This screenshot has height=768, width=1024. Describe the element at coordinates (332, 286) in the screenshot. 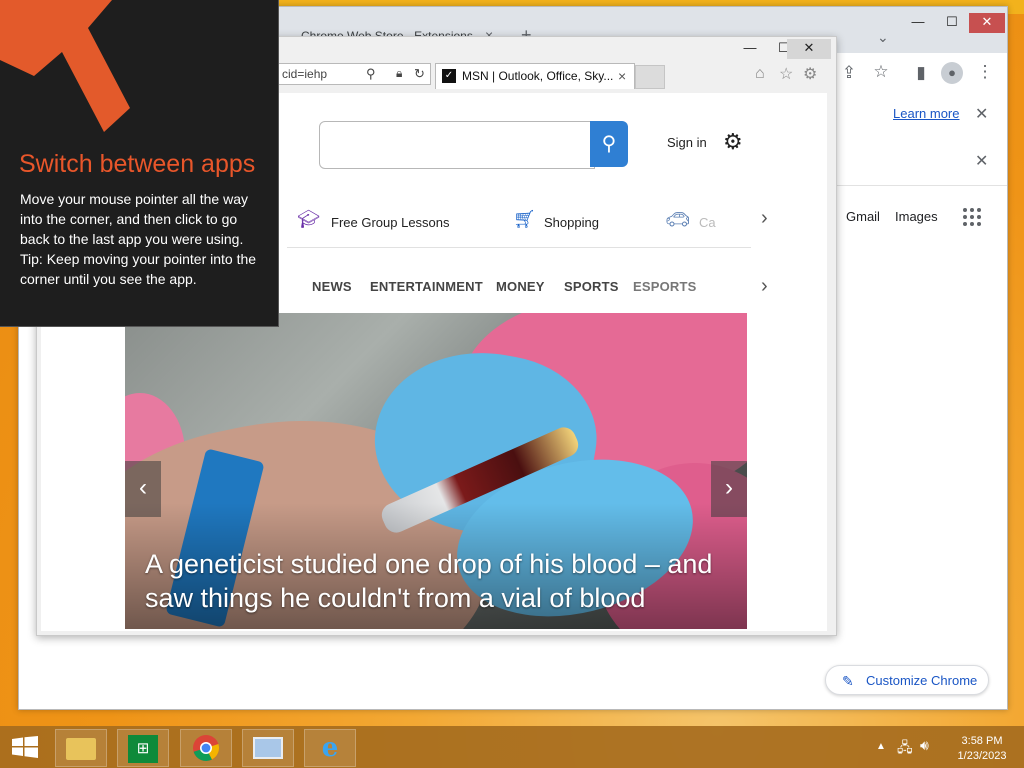

I see `nav-news: NEWS` at that location.